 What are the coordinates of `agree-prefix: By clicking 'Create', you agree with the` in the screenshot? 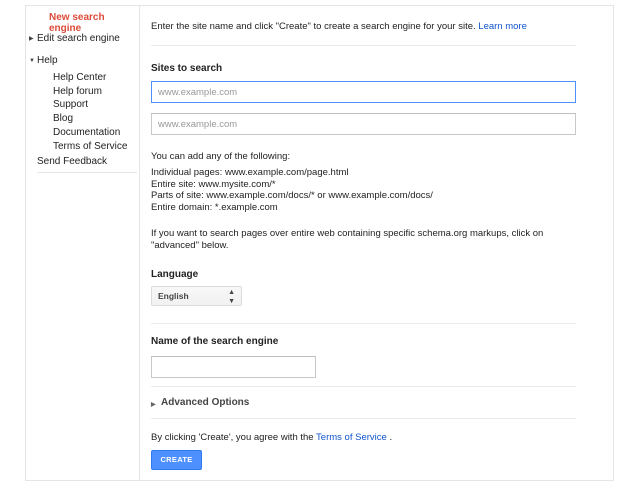 It's located at (232, 437).